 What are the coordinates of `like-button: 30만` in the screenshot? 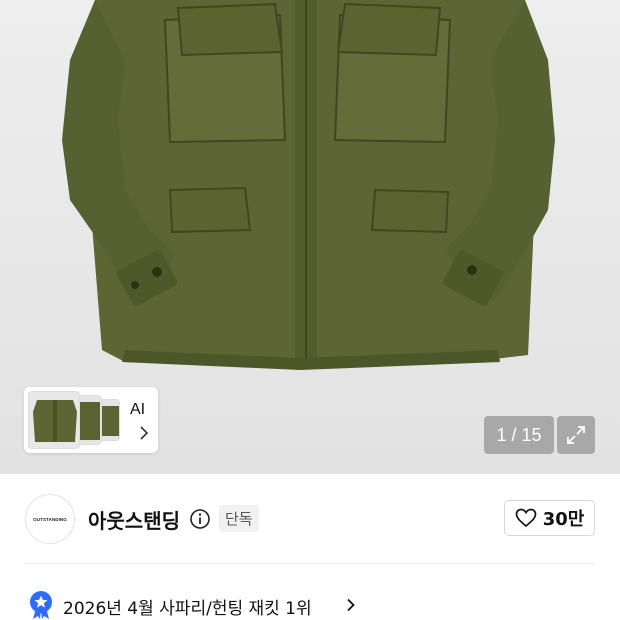 It's located at (549, 518).